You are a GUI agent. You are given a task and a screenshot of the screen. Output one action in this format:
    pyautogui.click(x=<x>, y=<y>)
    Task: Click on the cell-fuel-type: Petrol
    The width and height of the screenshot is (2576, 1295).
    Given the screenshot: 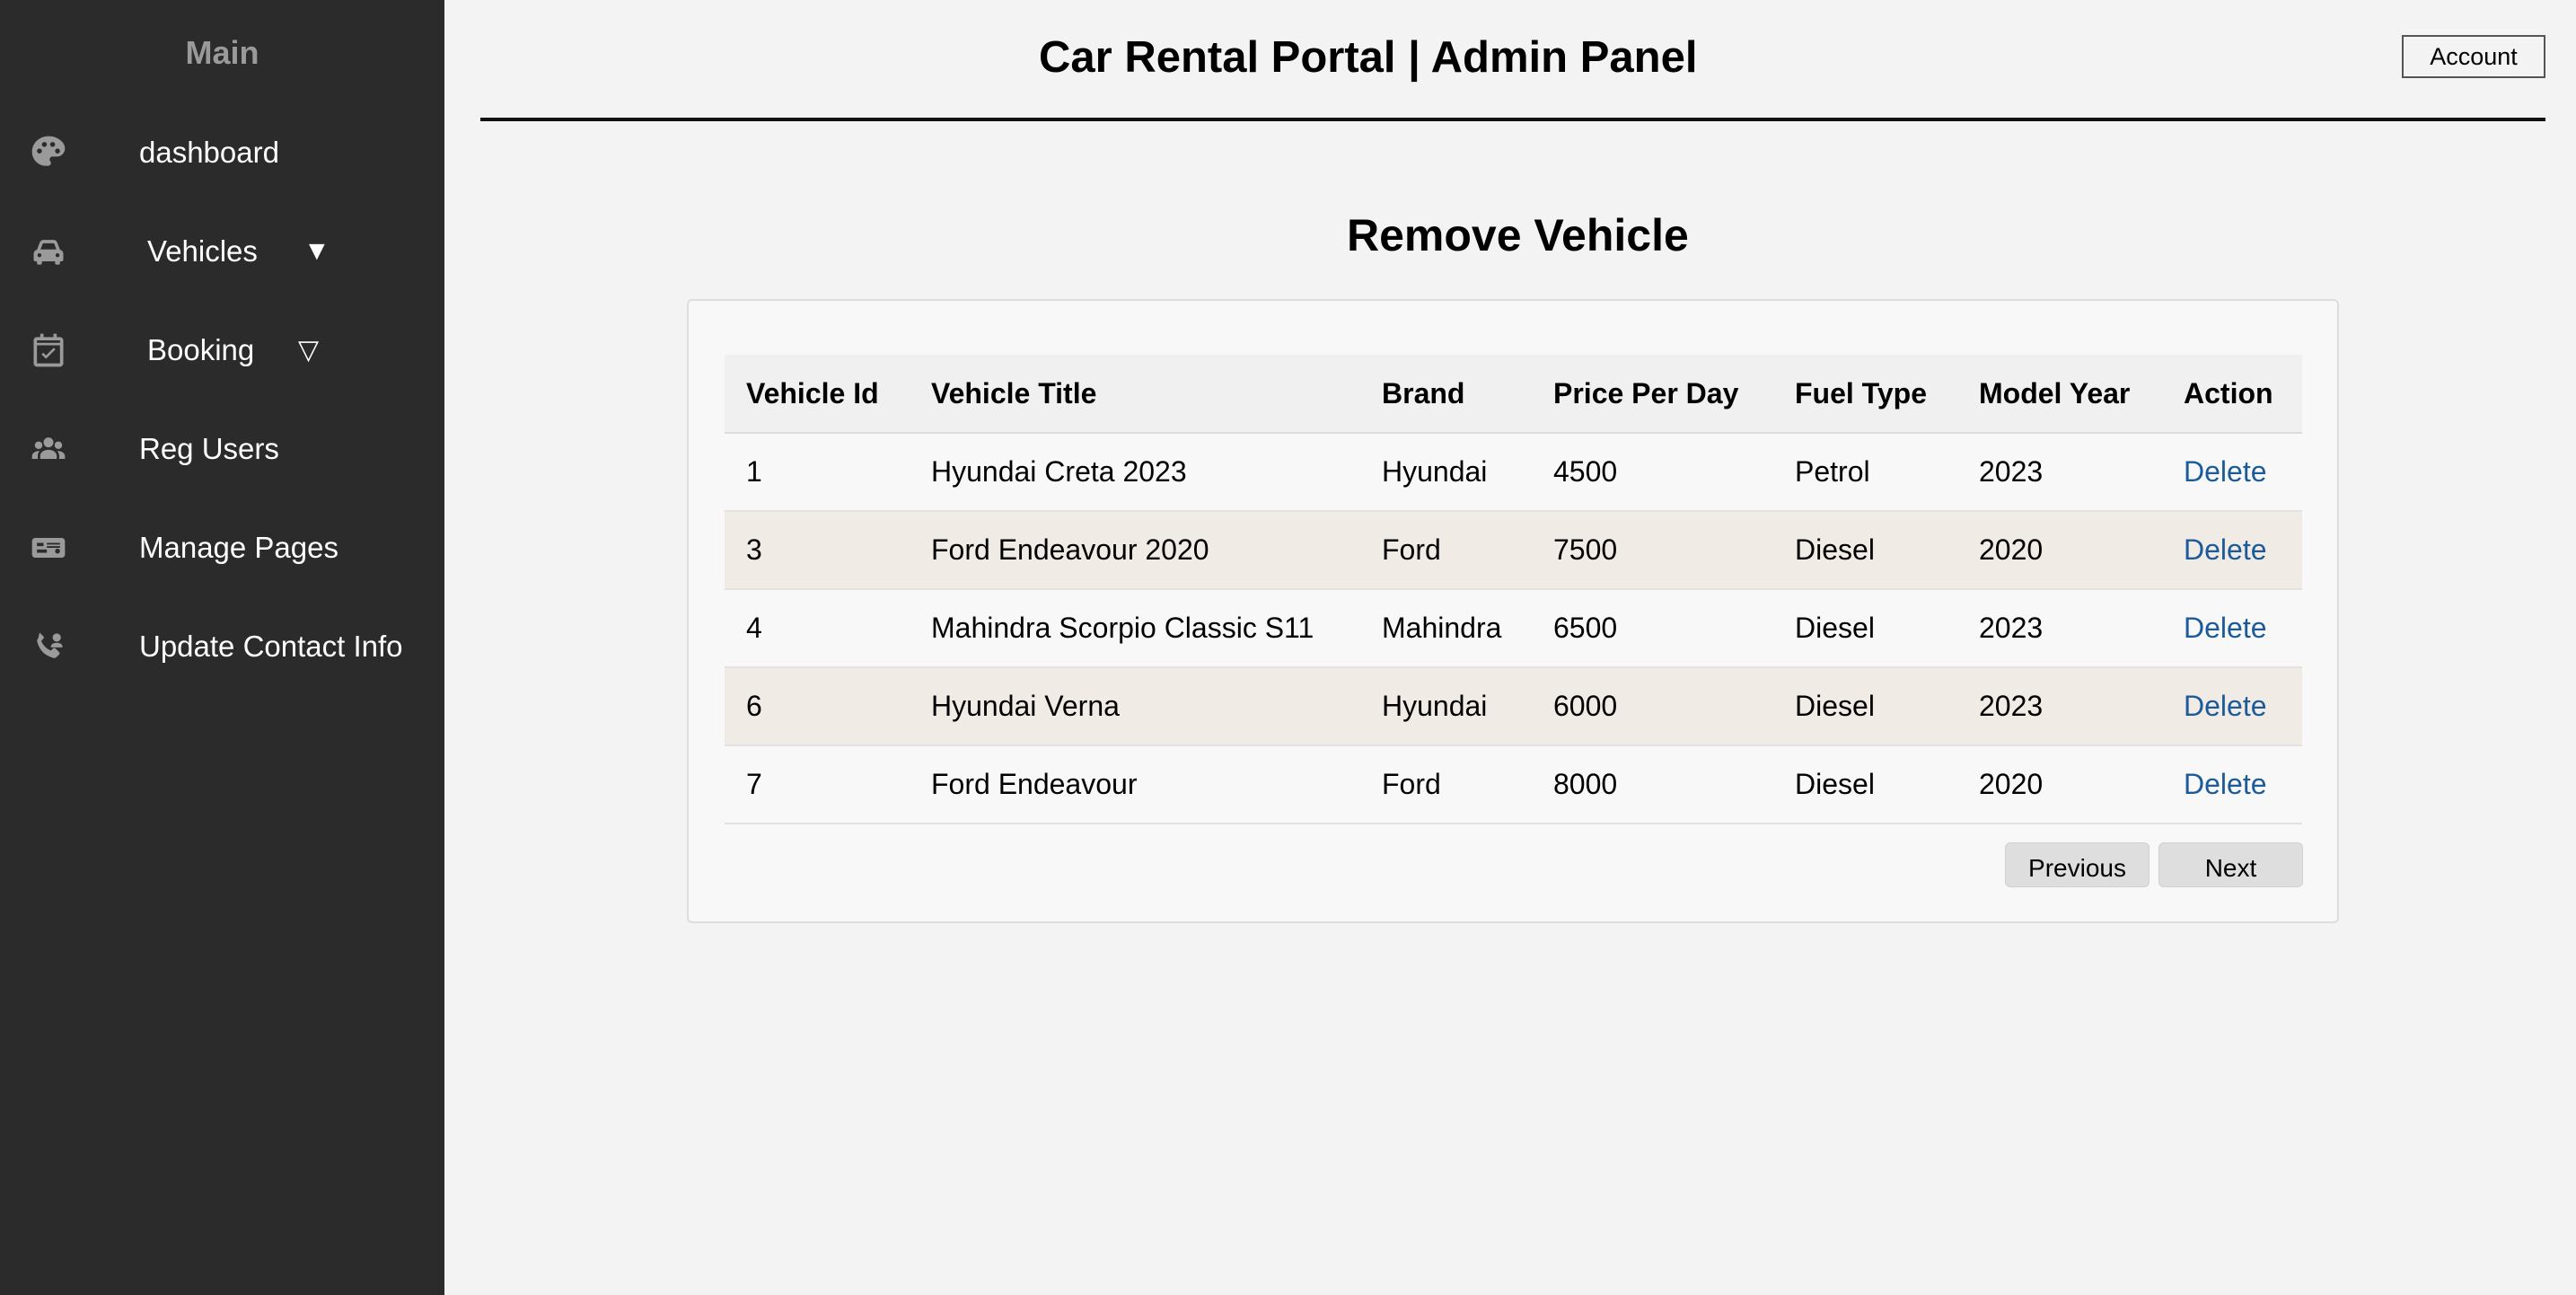 What is the action you would take?
    pyautogui.click(x=1865, y=472)
    